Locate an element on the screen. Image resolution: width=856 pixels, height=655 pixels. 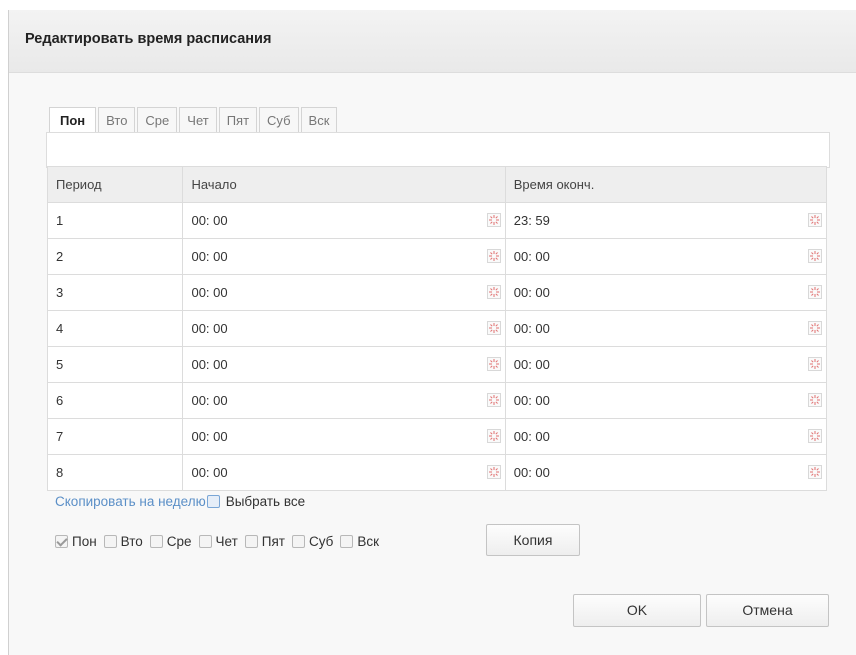
table-row: 3 00: 00 00: 00 is located at coordinates (437, 292).